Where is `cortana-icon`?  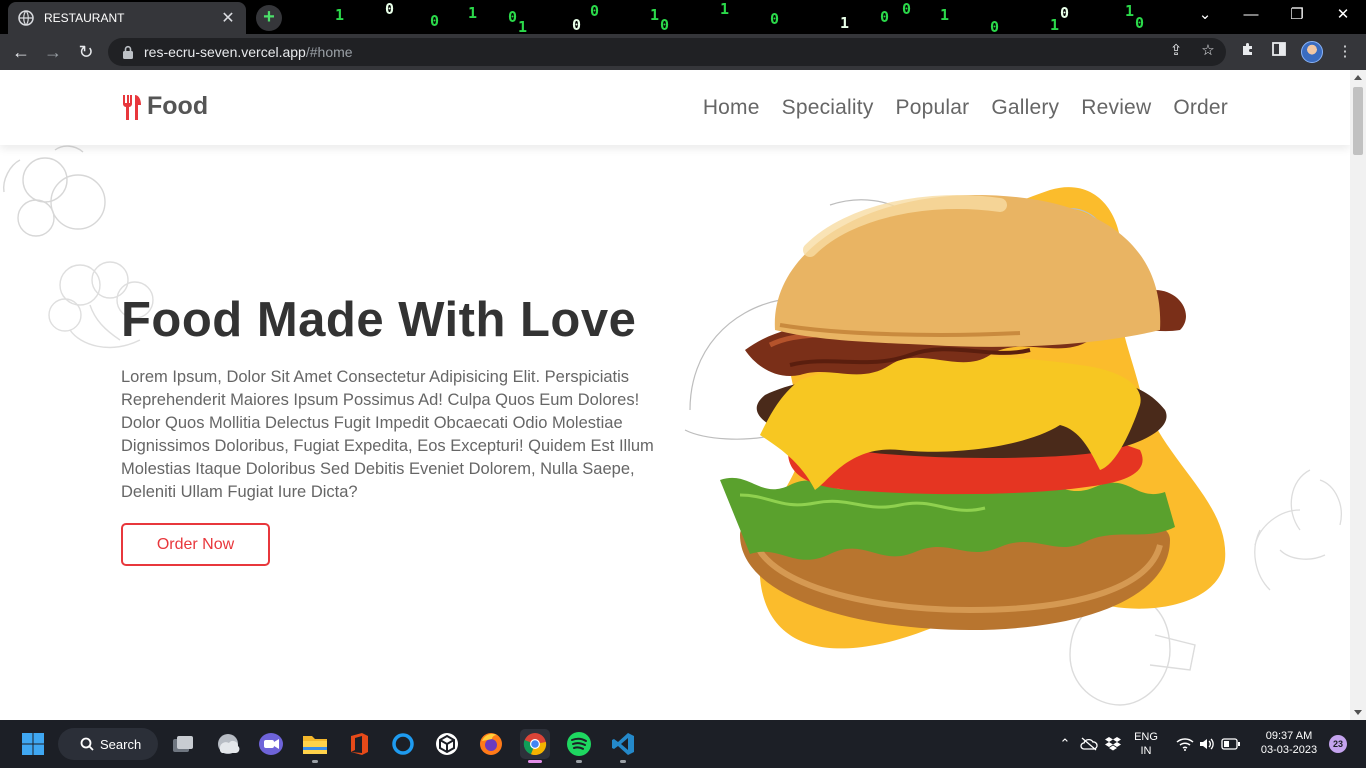 cortana-icon is located at coordinates (403, 744).